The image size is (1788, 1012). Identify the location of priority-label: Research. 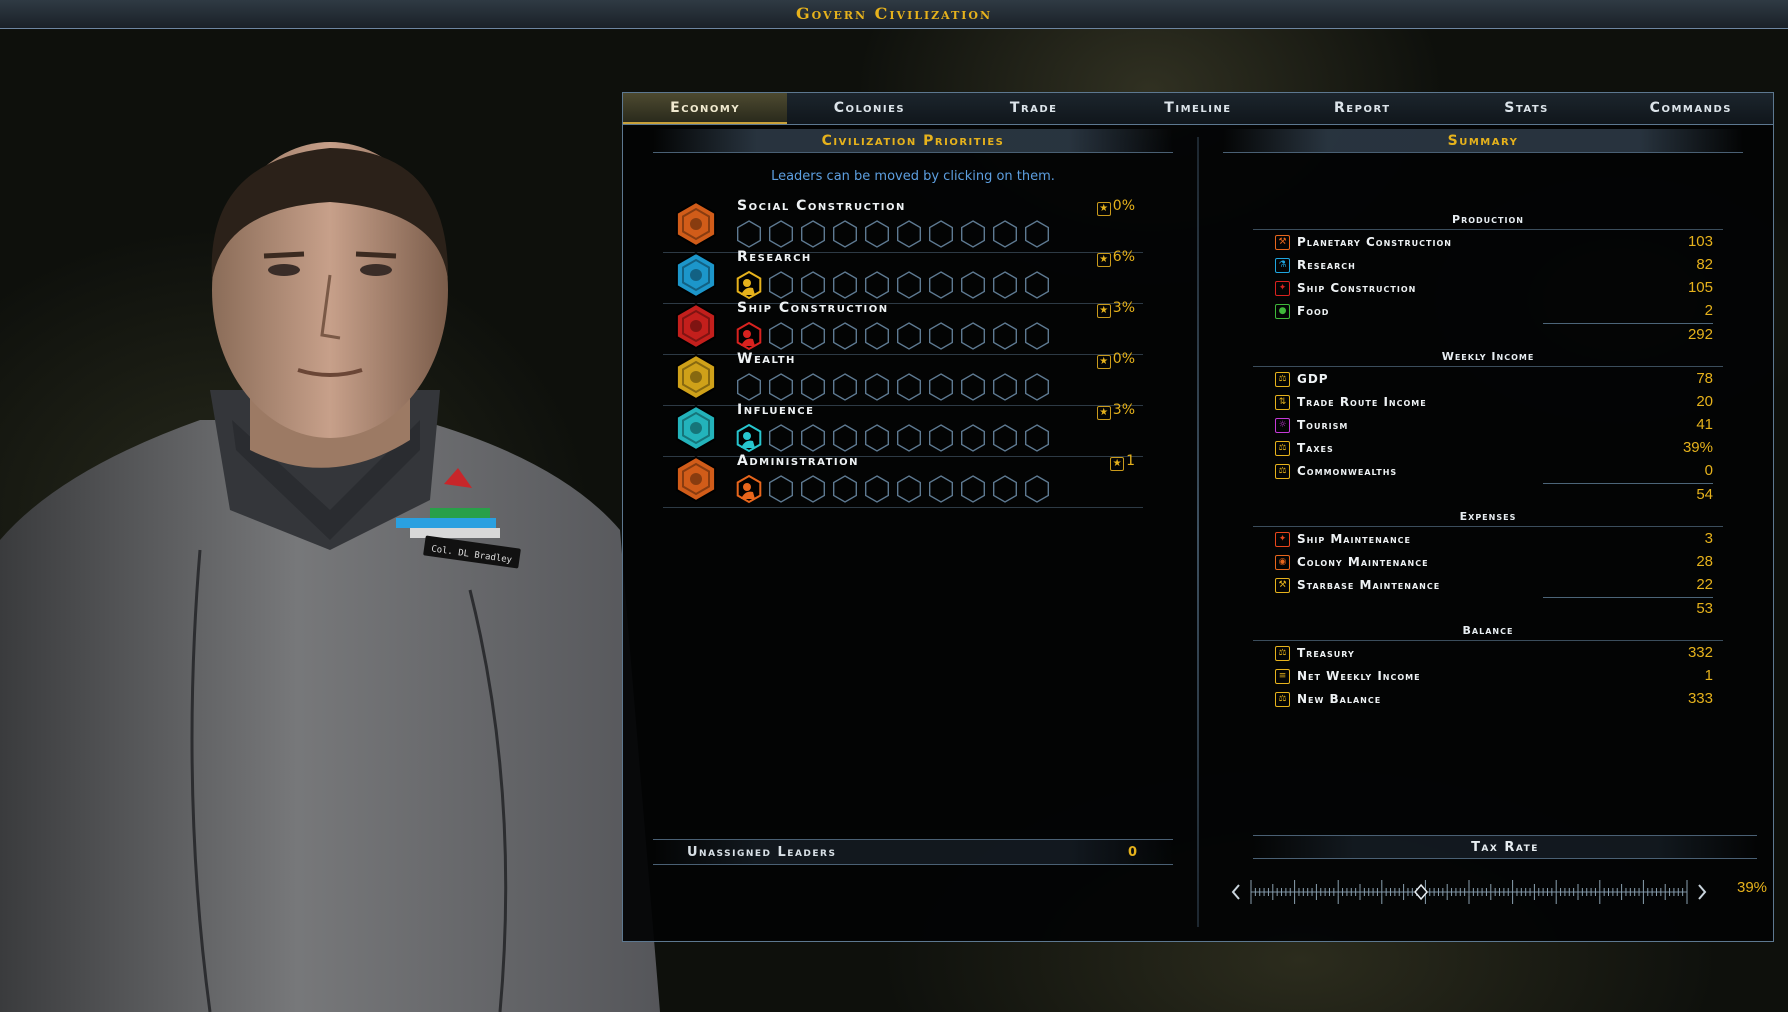
(774, 257).